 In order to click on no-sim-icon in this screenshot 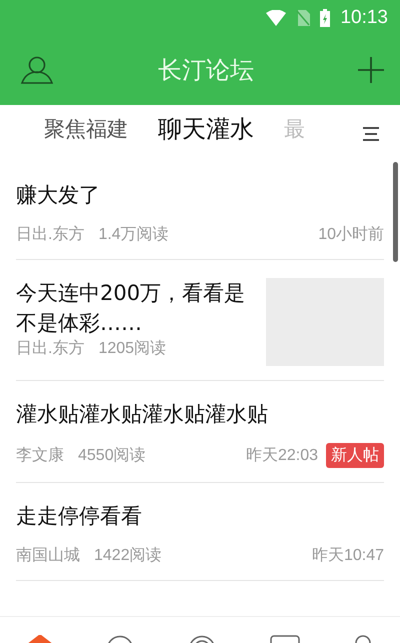, I will do `click(303, 18)`.